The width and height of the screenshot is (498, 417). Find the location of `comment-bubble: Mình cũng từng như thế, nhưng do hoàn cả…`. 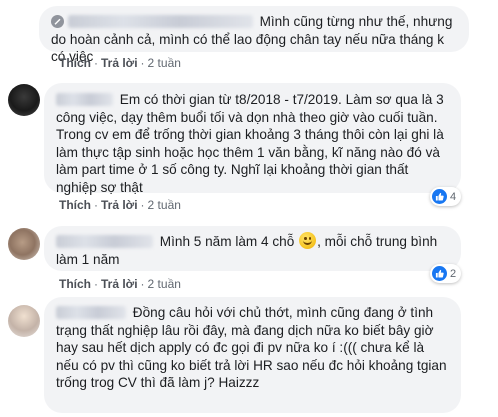

comment-bubble: Mình cũng từng như thế, nhưng do hoàn cả… is located at coordinates (254, 35).